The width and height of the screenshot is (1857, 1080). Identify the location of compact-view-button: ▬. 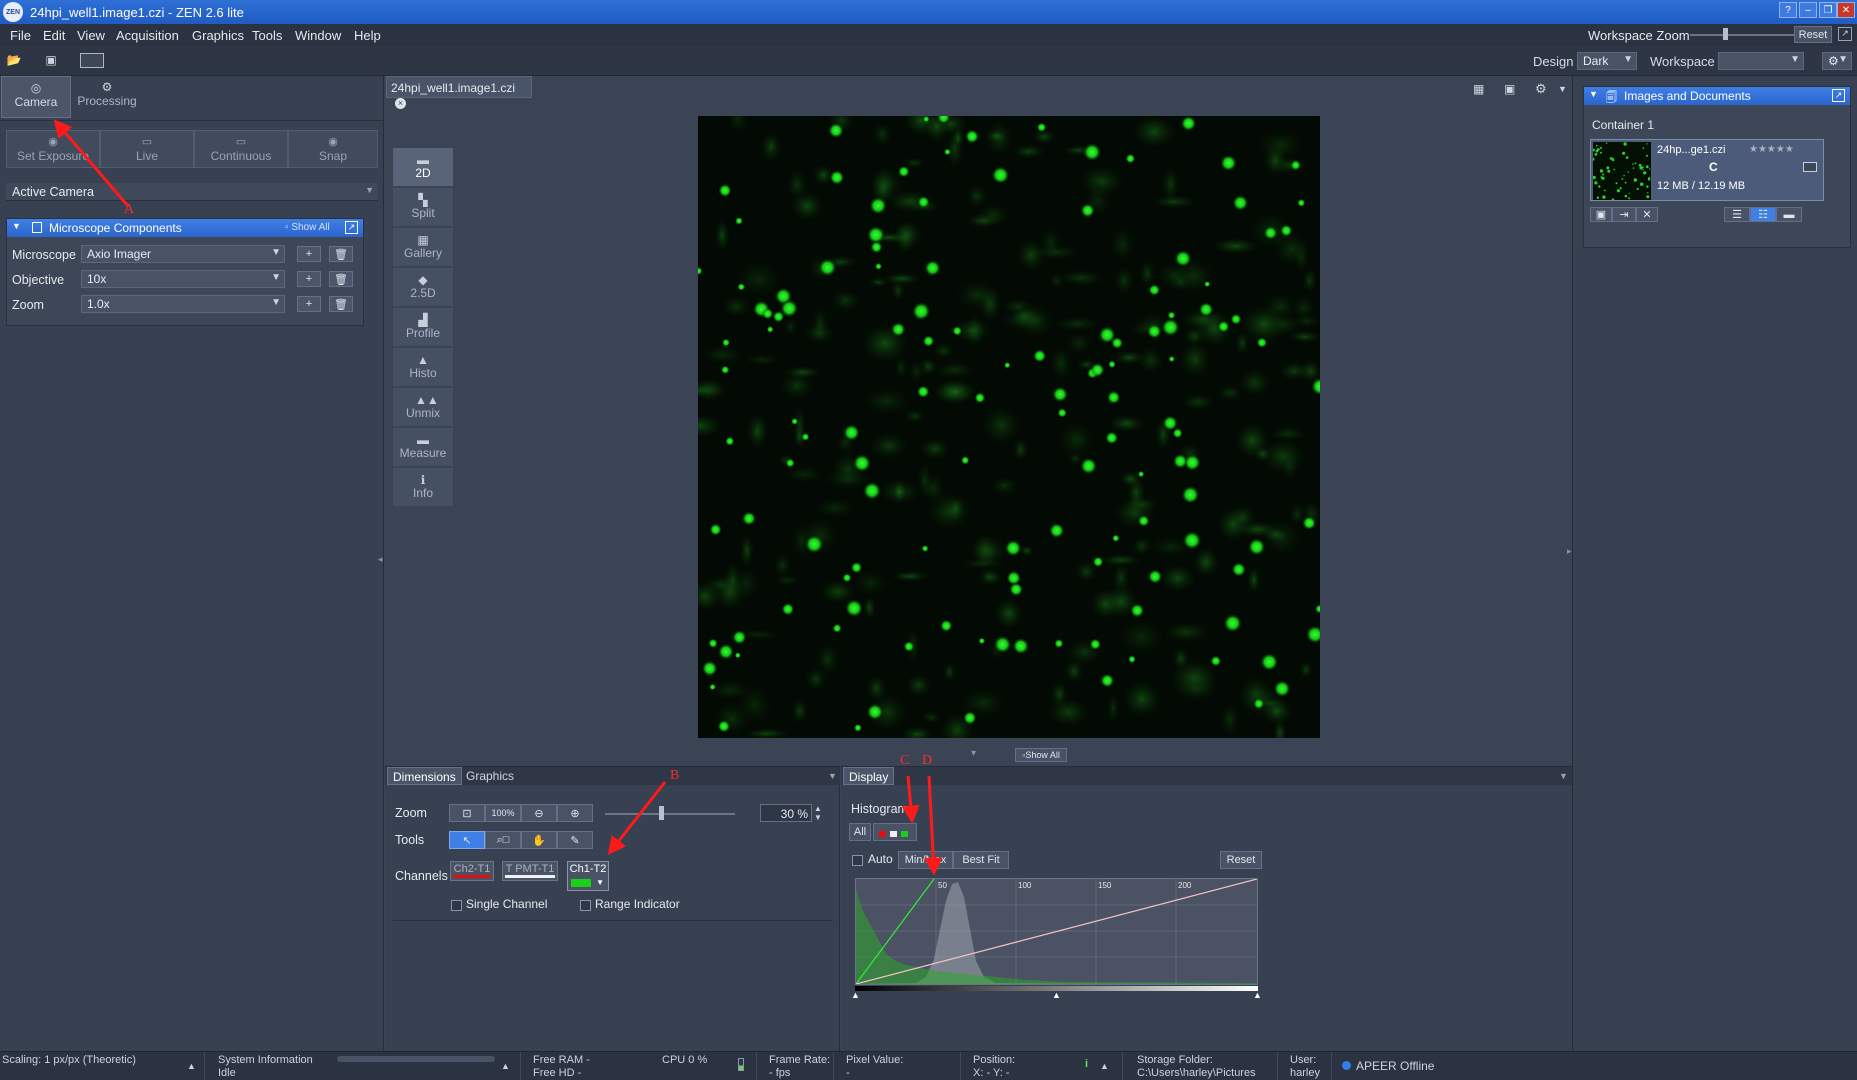
(1789, 214).